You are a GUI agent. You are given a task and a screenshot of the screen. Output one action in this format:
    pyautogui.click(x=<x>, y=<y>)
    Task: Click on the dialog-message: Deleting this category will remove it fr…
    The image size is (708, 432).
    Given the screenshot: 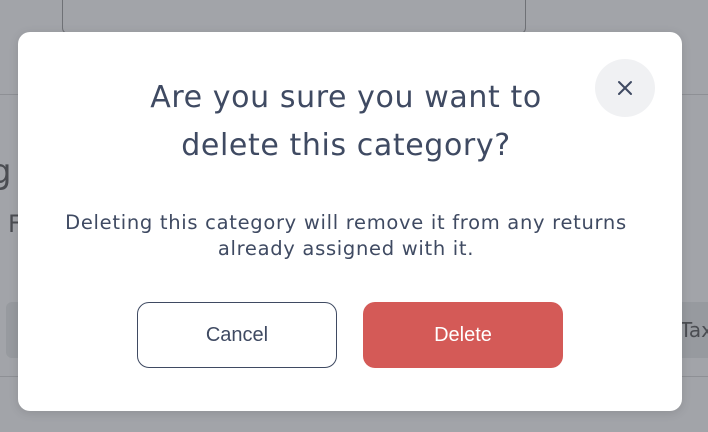 What is the action you would take?
    pyautogui.click(x=346, y=236)
    